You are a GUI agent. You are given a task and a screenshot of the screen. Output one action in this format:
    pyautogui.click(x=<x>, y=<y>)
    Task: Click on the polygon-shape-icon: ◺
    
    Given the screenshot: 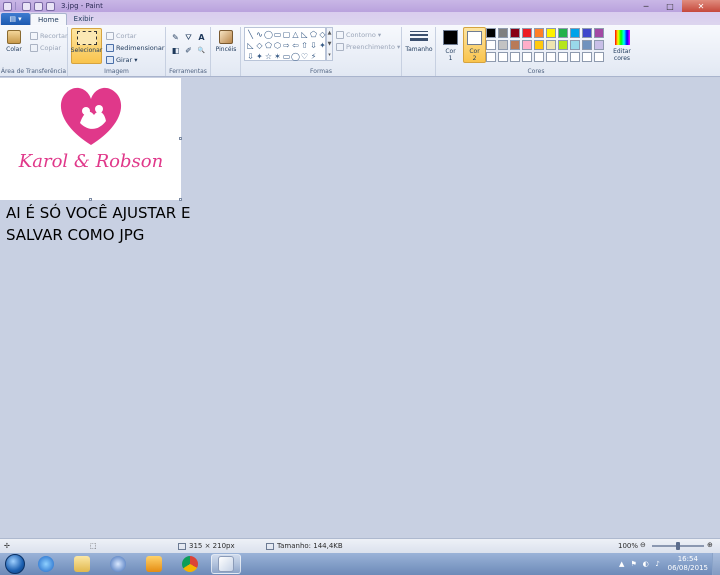 What is the action you would take?
    pyautogui.click(x=250, y=45)
    